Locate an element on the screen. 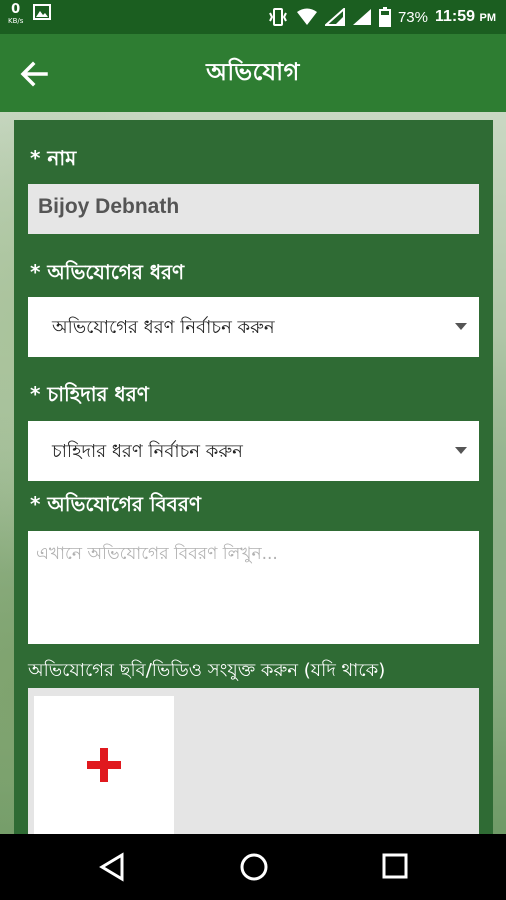 The width and height of the screenshot is (506, 900). status-bar: 0 KB/s 73% 11:59 PM is located at coordinates (253, 17).